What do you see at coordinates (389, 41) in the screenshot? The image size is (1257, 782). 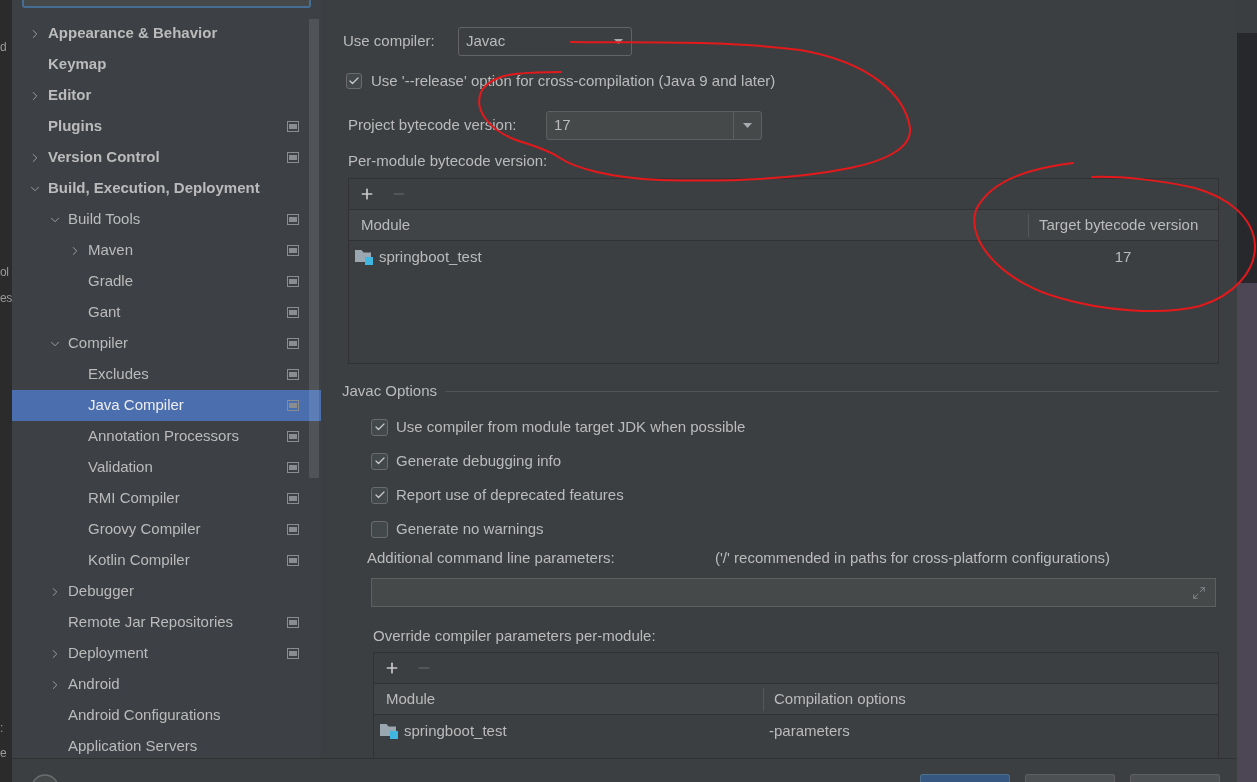 I see `field-label: Use compiler:` at bounding box center [389, 41].